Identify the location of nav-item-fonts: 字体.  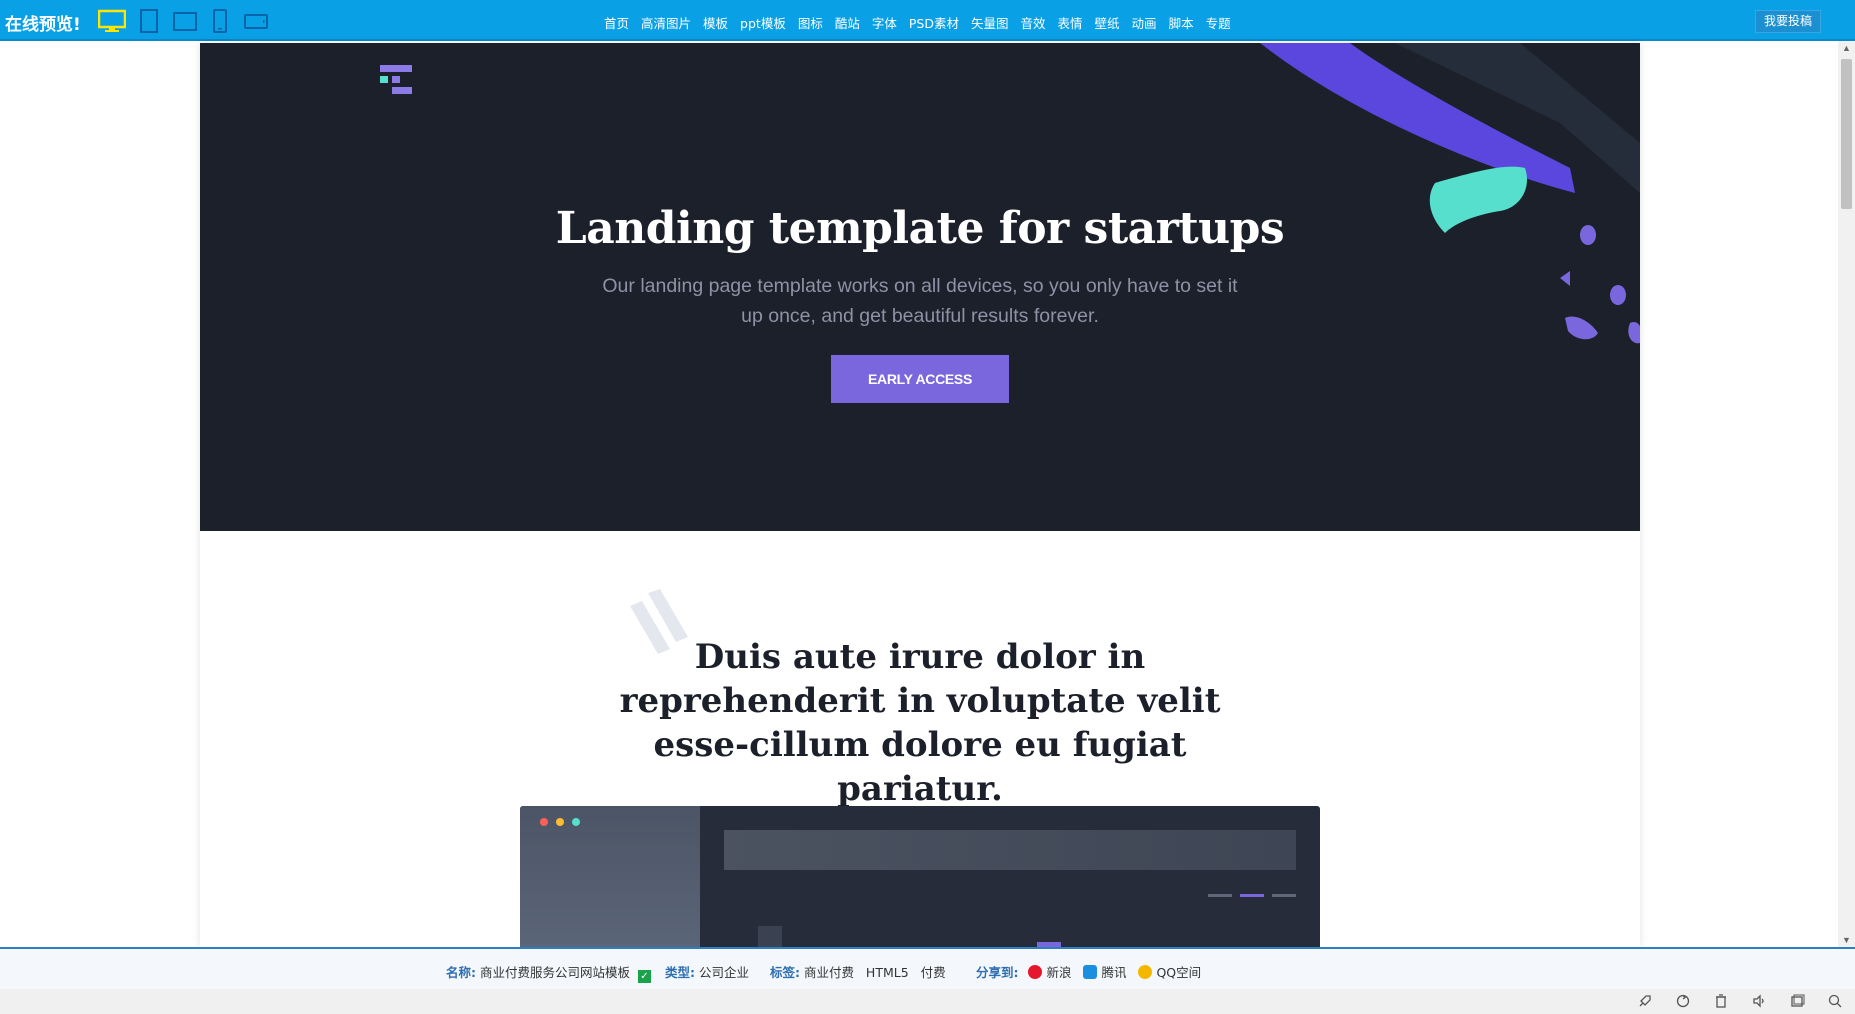
(884, 22).